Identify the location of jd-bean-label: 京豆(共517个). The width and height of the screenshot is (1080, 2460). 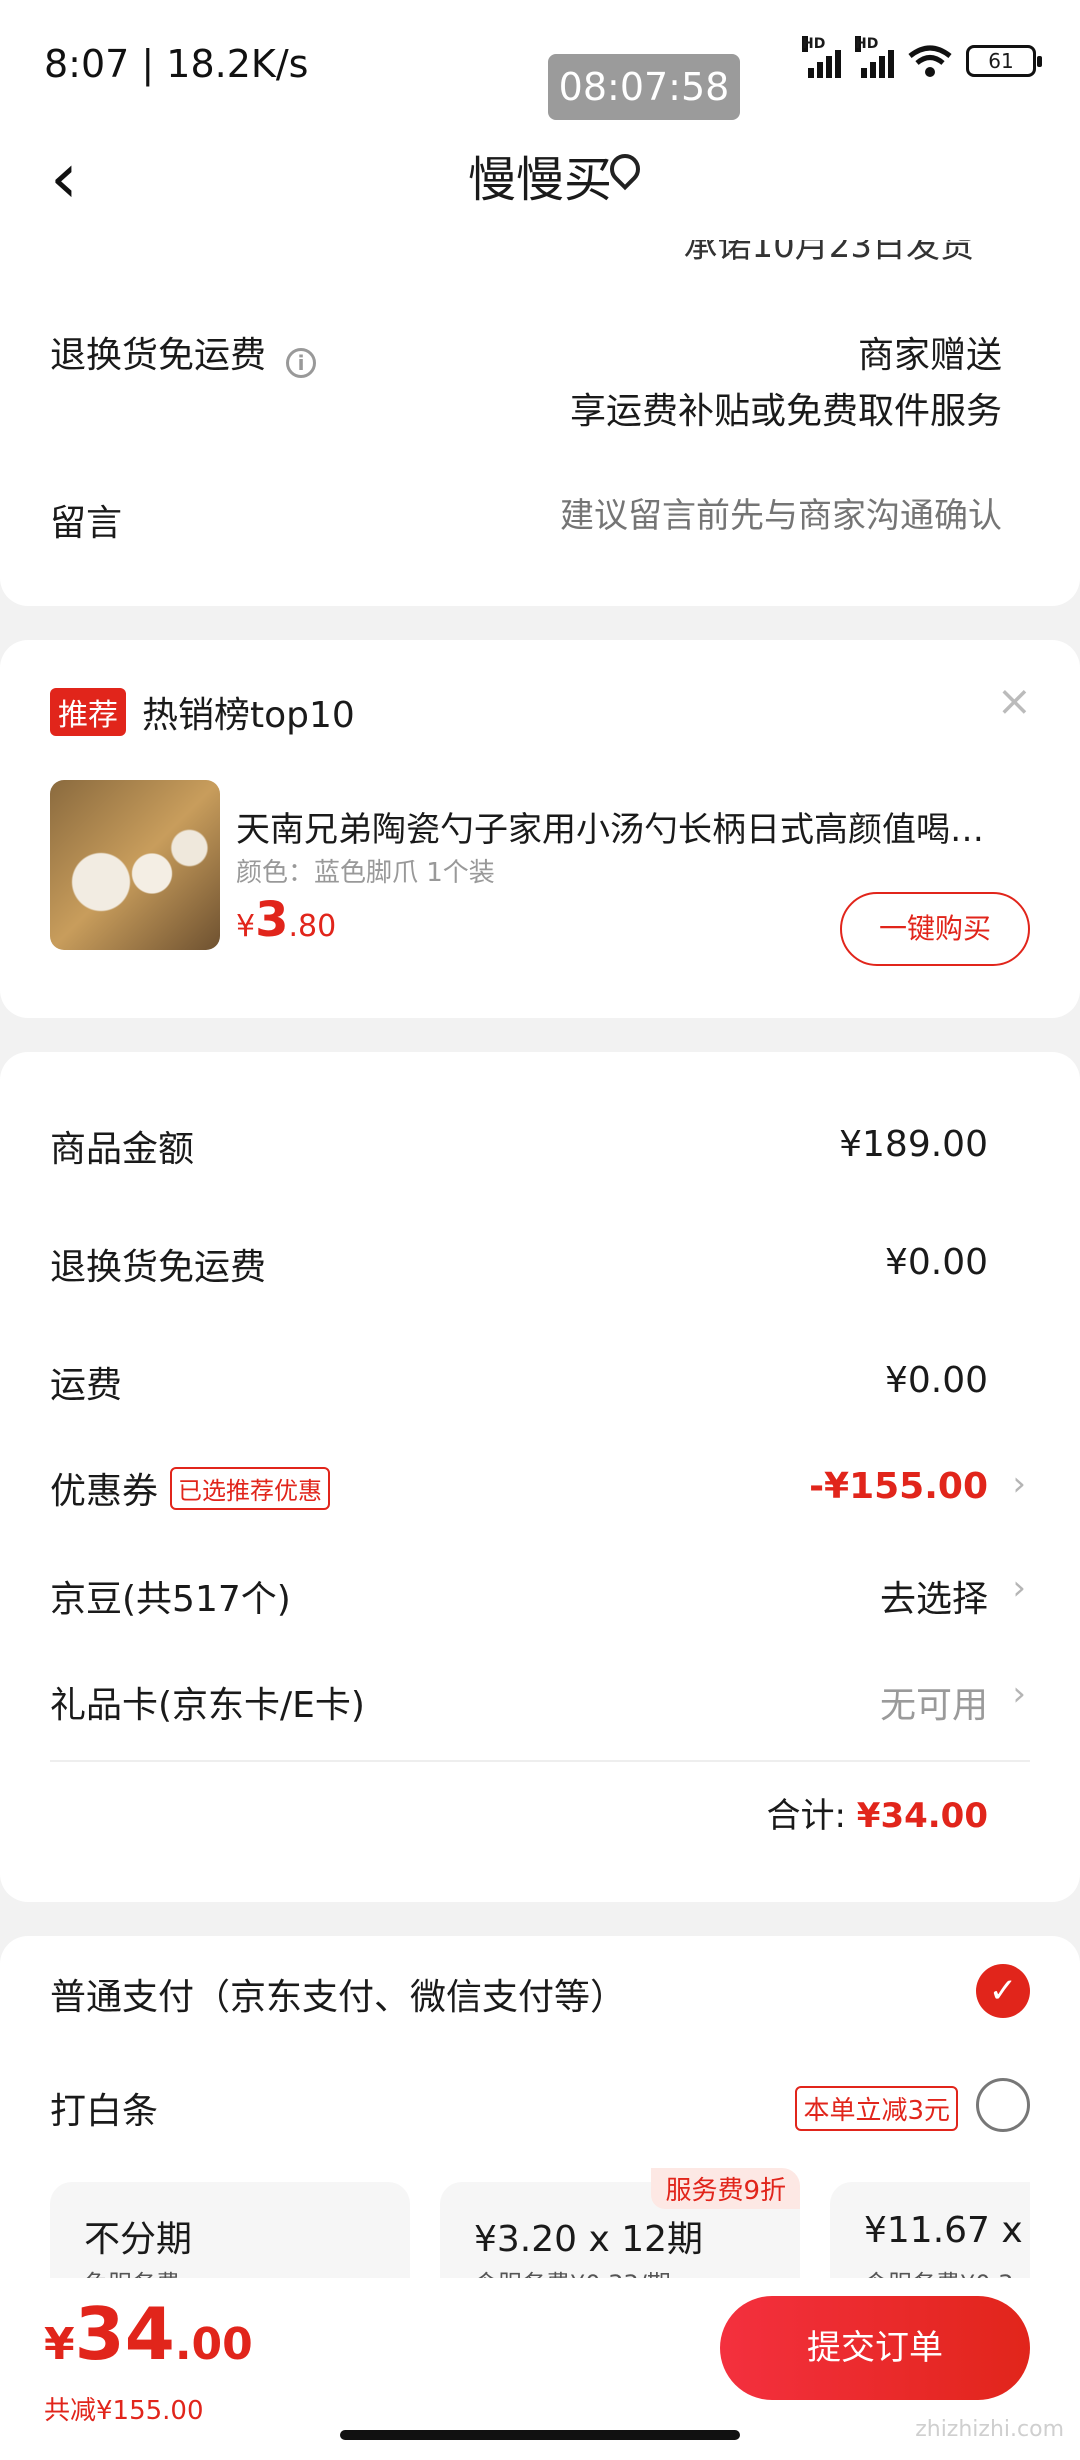
(170, 1596).